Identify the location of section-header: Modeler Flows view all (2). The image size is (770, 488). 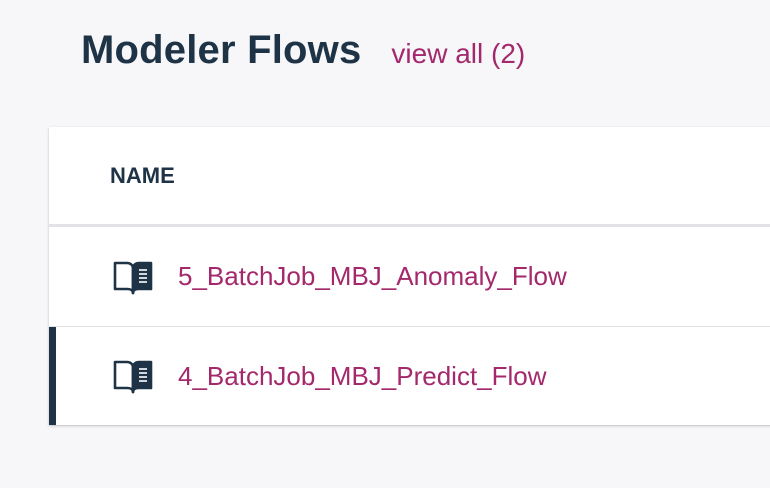
(303, 50).